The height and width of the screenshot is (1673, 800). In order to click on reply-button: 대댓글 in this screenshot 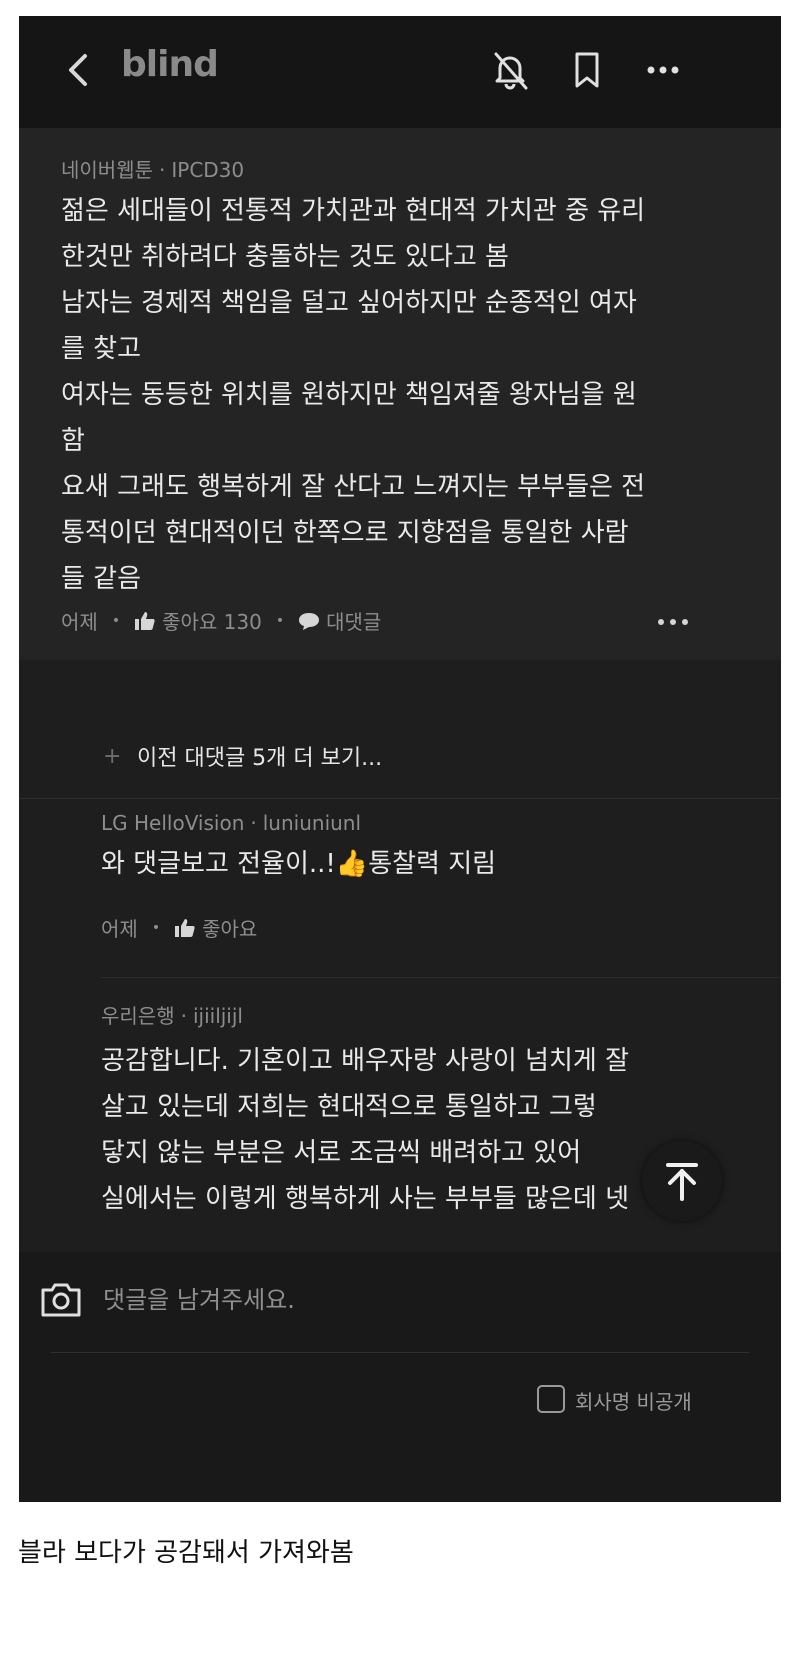, I will do `click(353, 620)`.